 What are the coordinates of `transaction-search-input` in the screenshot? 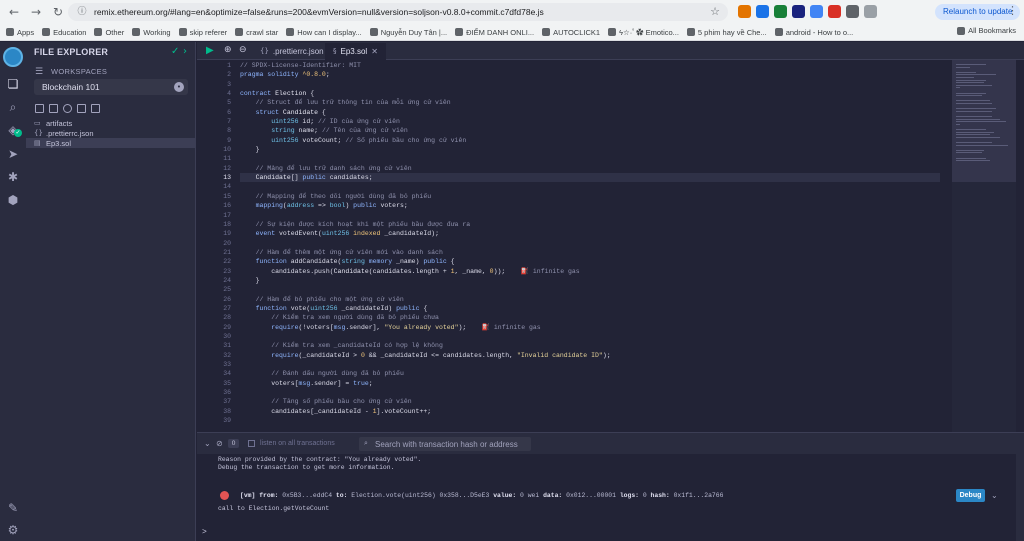 It's located at (451, 444).